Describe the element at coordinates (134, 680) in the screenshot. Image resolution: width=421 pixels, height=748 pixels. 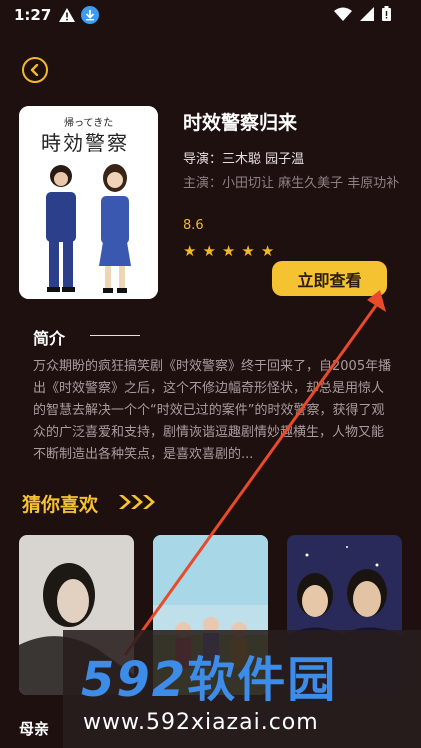
I see `watermark-digits: 592` at that location.